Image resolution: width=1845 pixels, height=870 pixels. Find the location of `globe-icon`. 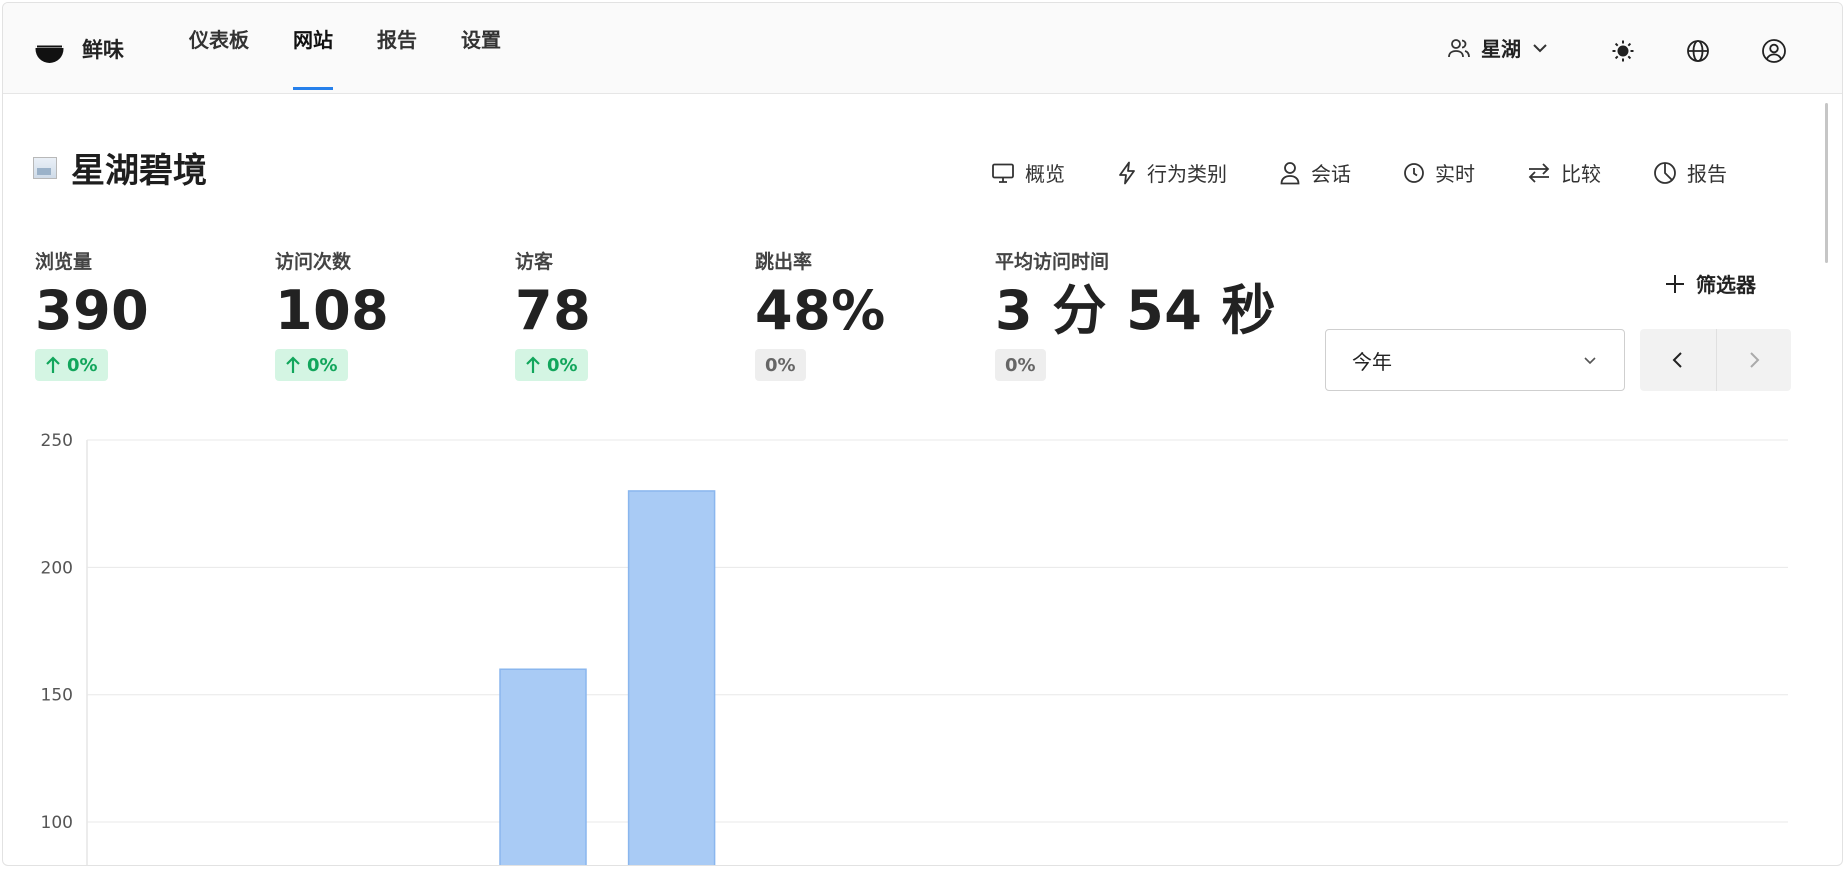

globe-icon is located at coordinates (1698, 51).